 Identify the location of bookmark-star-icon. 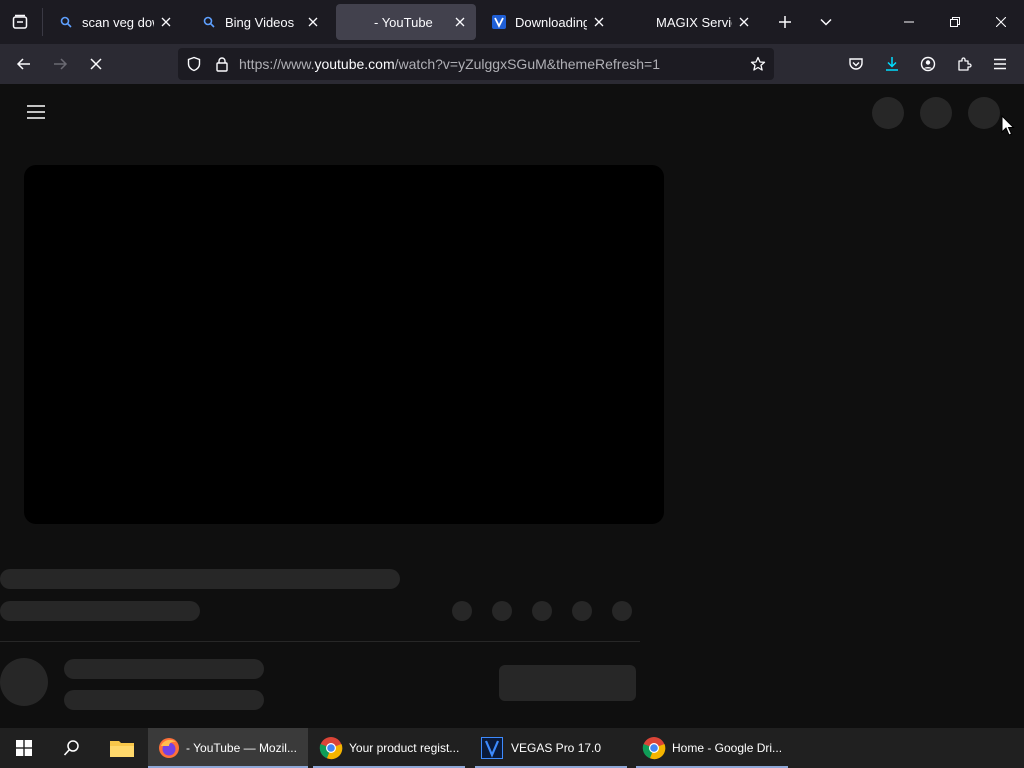
(758, 64).